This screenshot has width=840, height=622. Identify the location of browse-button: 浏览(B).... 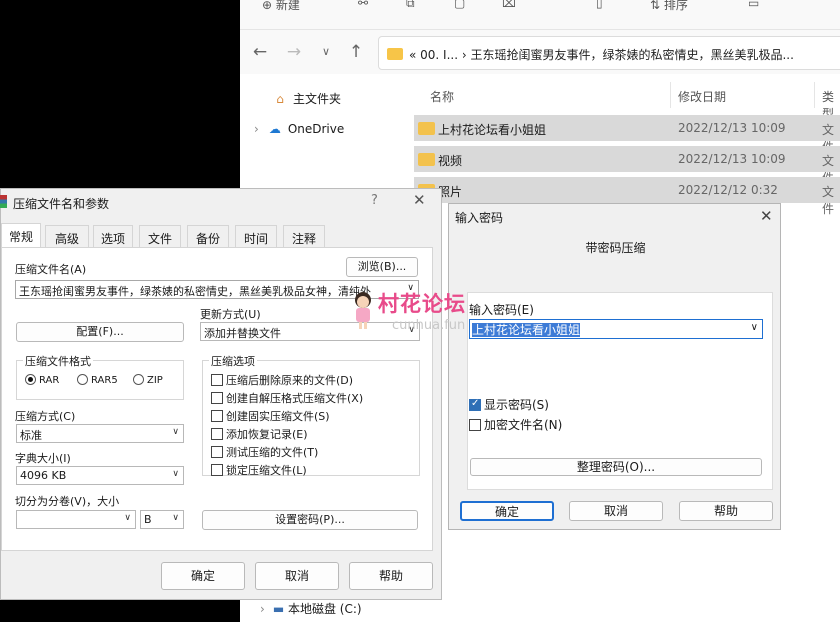
(382, 267).